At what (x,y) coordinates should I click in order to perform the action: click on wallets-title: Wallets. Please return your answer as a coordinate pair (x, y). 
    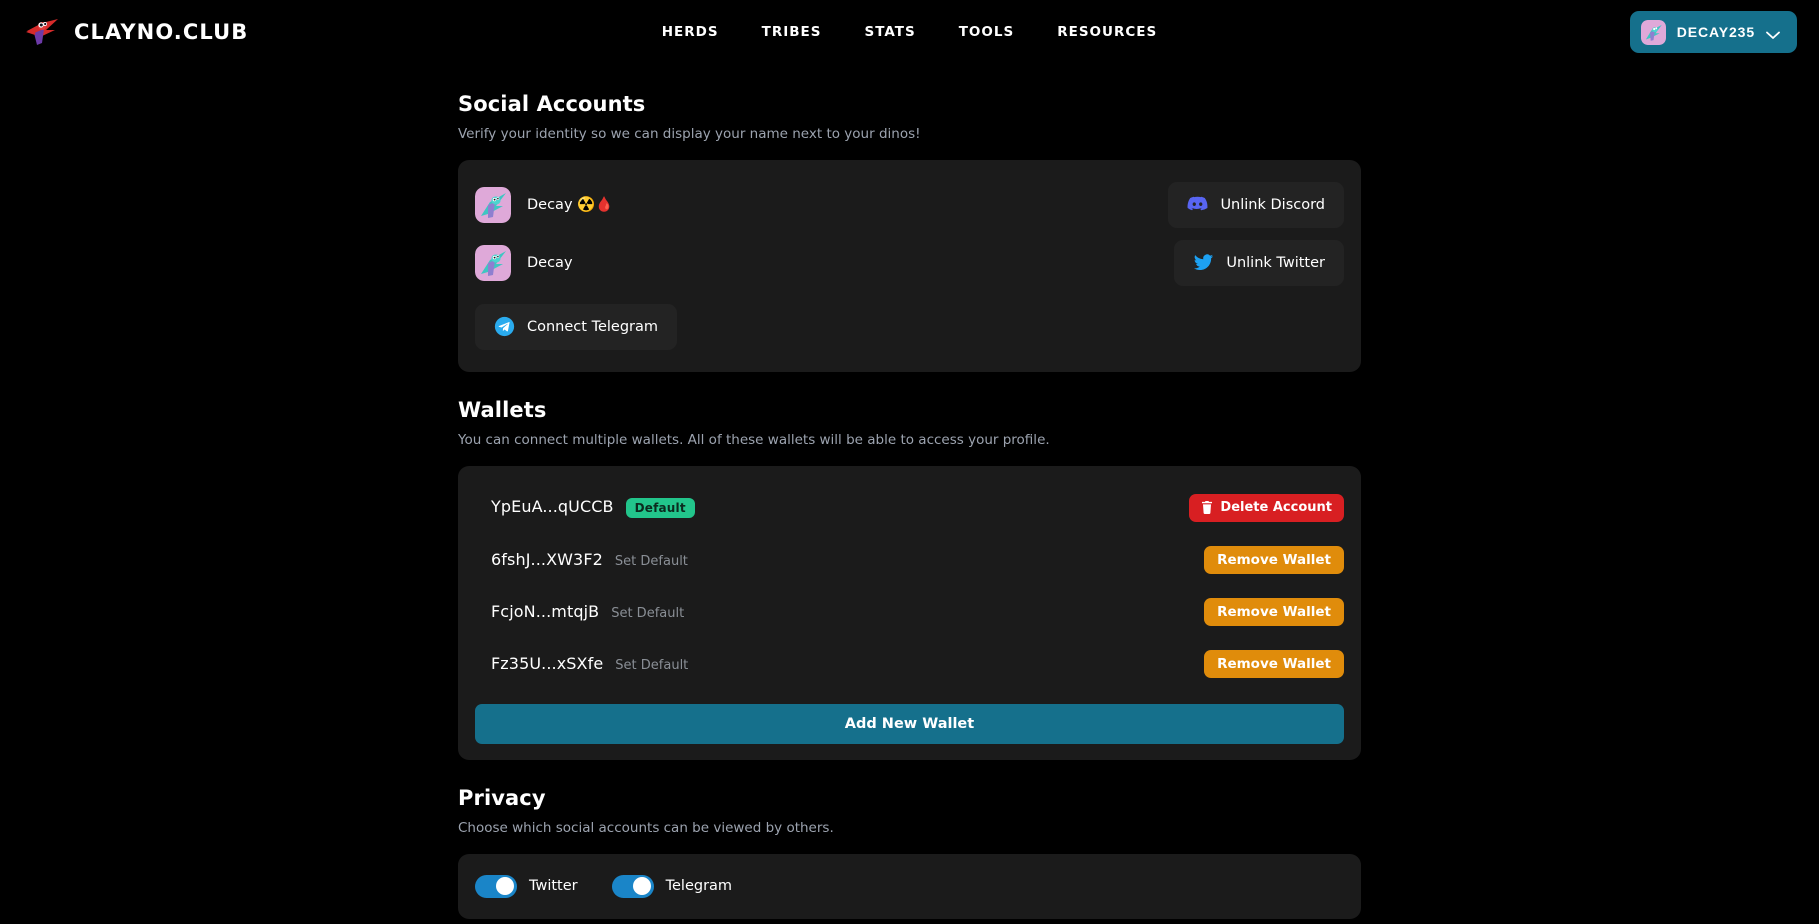
    Looking at the image, I should click on (502, 409).